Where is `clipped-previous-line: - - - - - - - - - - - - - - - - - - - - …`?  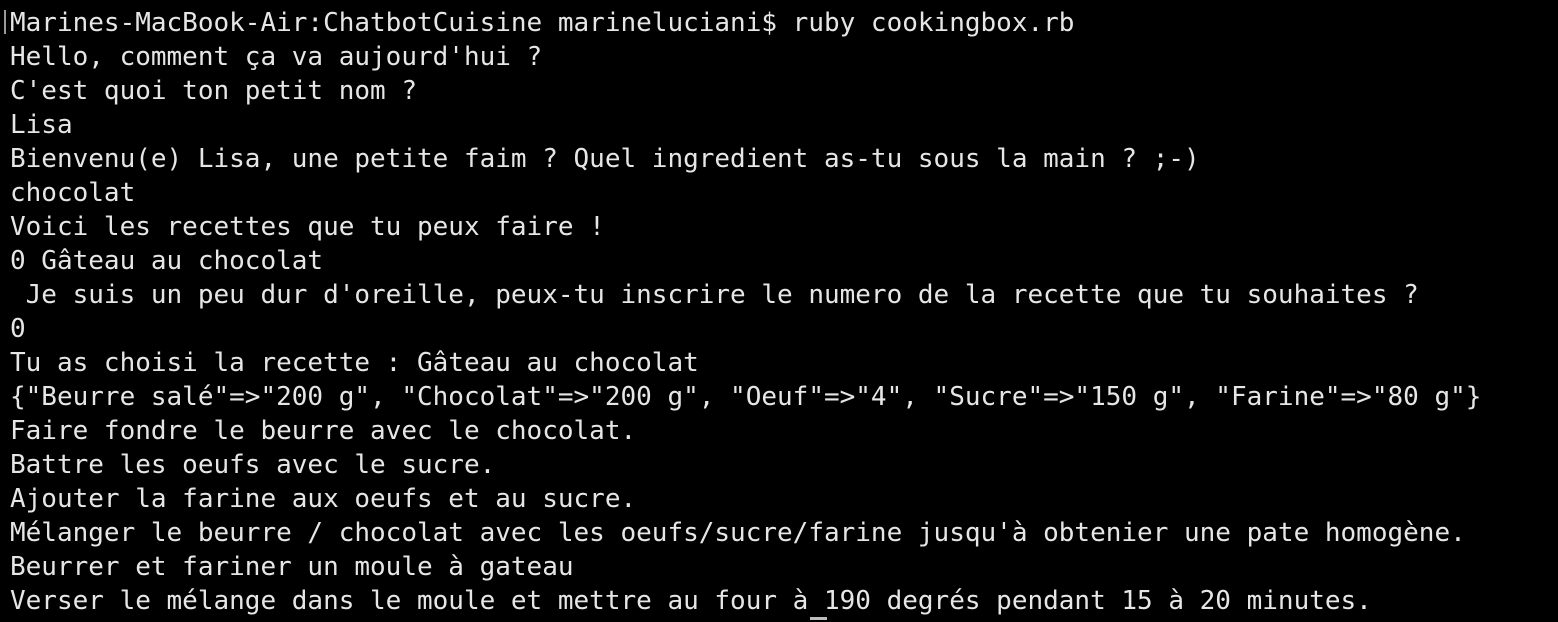
clipped-previous-line: - - - - - - - - - - - - - - - - - - - - … is located at coordinates (534, 3).